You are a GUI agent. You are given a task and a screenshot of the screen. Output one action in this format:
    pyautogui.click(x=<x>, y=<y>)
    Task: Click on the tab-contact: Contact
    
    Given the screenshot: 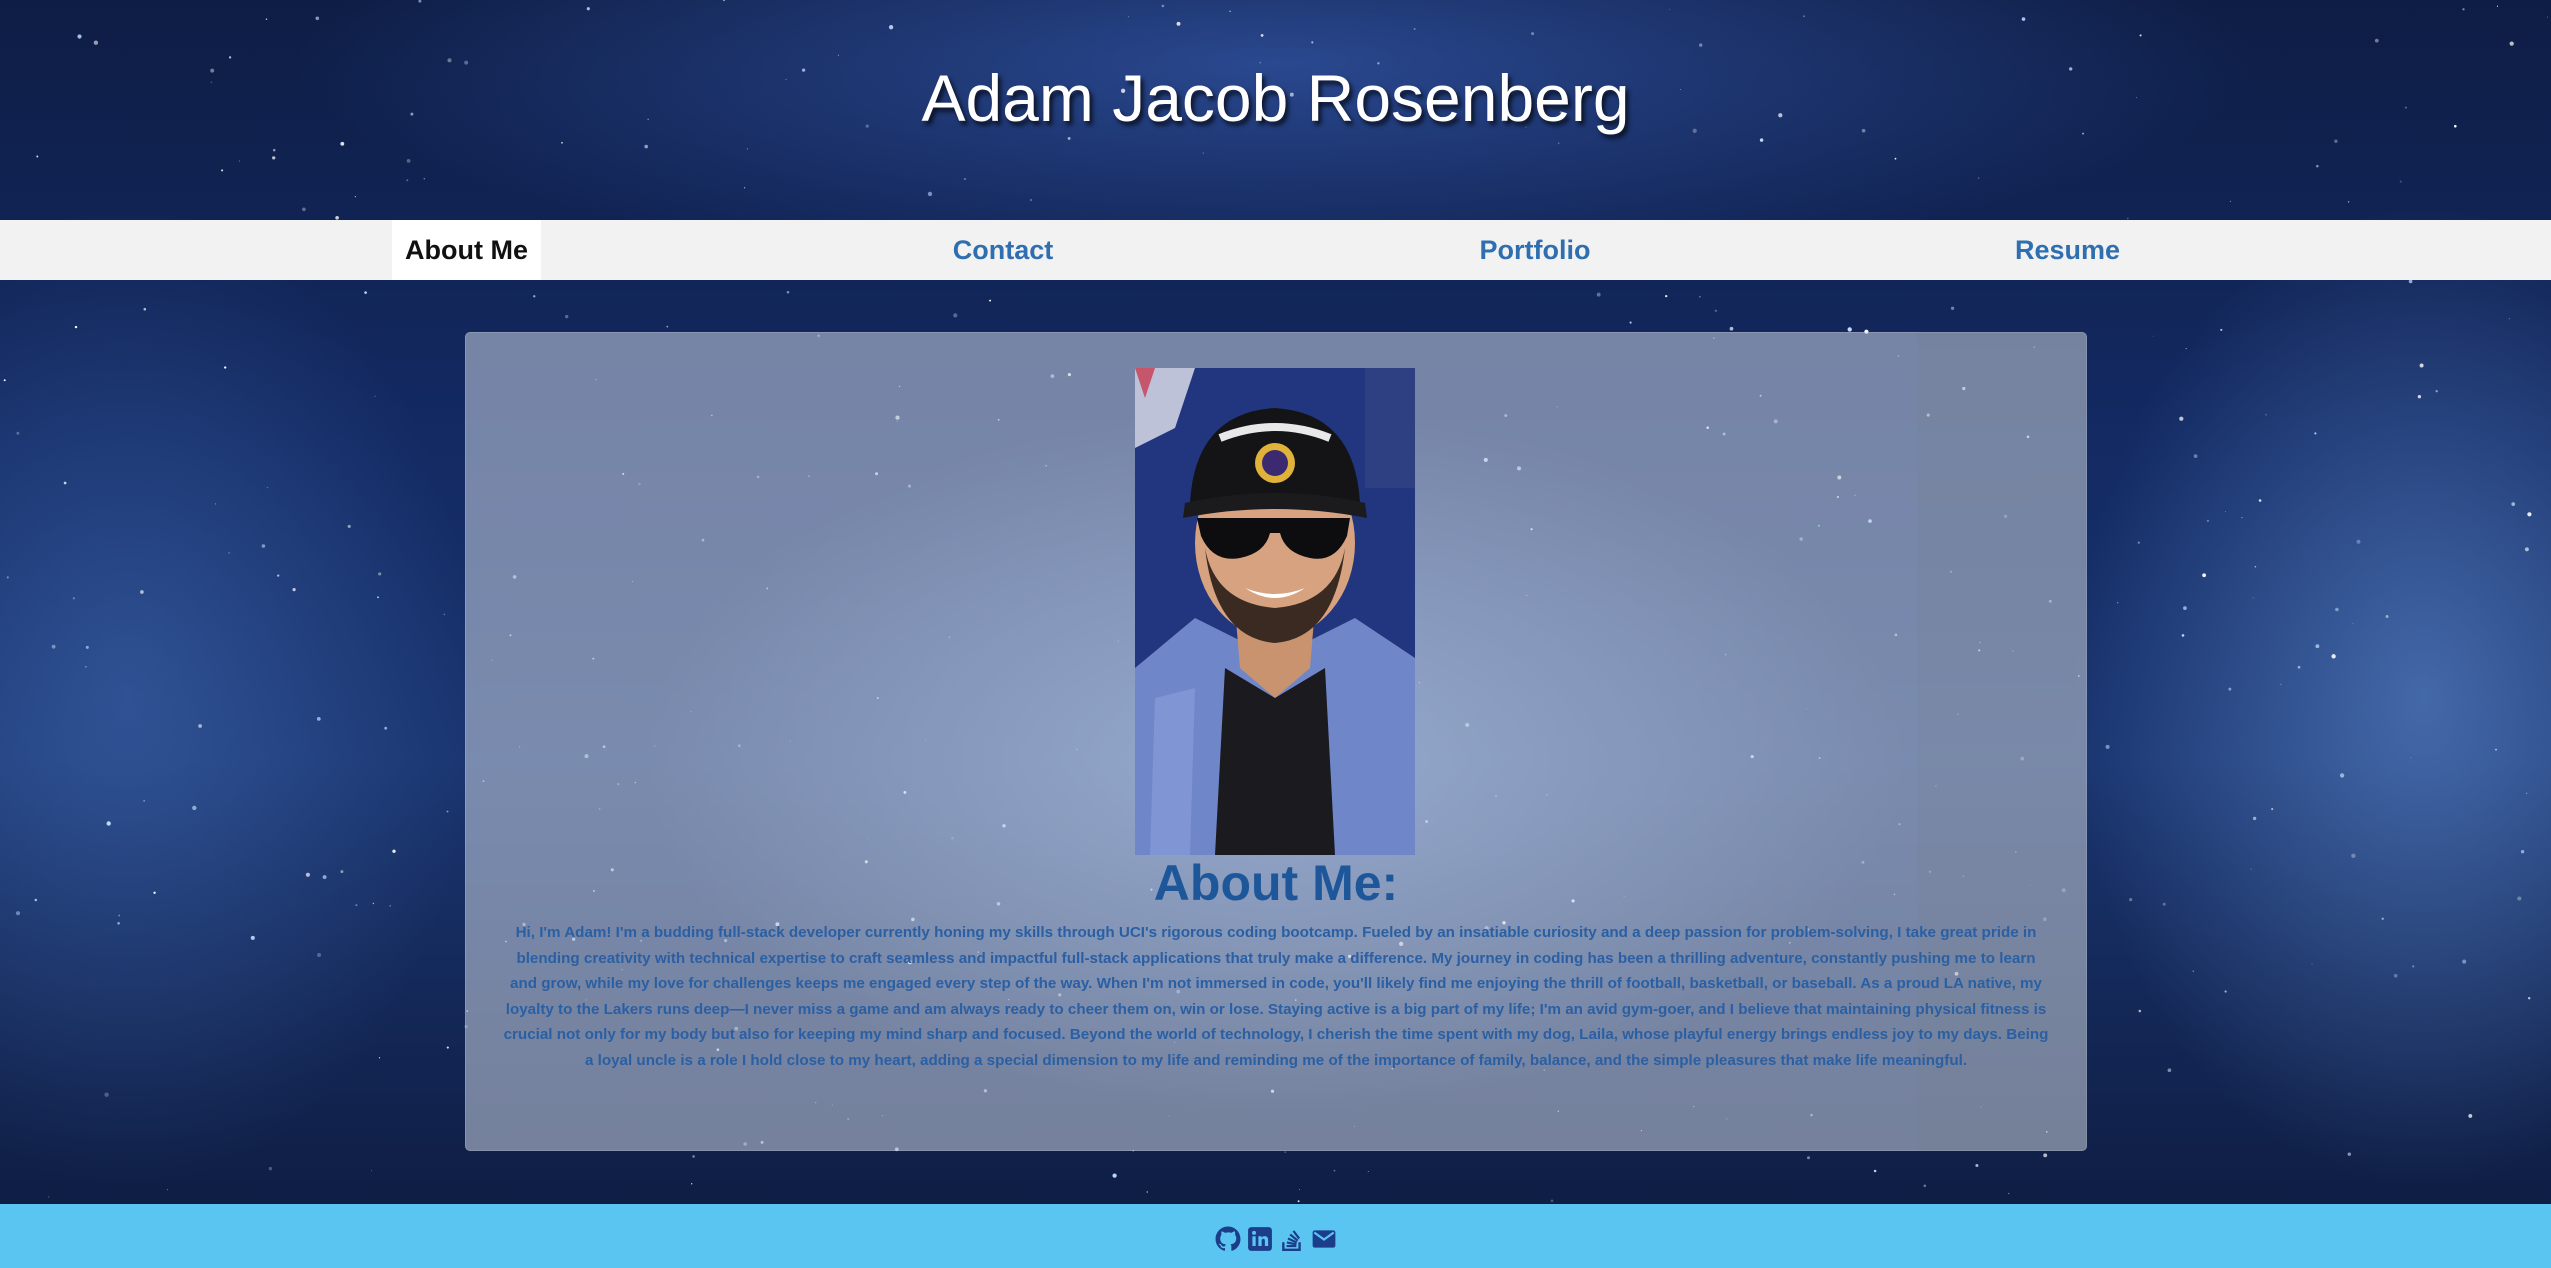 What is the action you would take?
    pyautogui.click(x=1003, y=250)
    